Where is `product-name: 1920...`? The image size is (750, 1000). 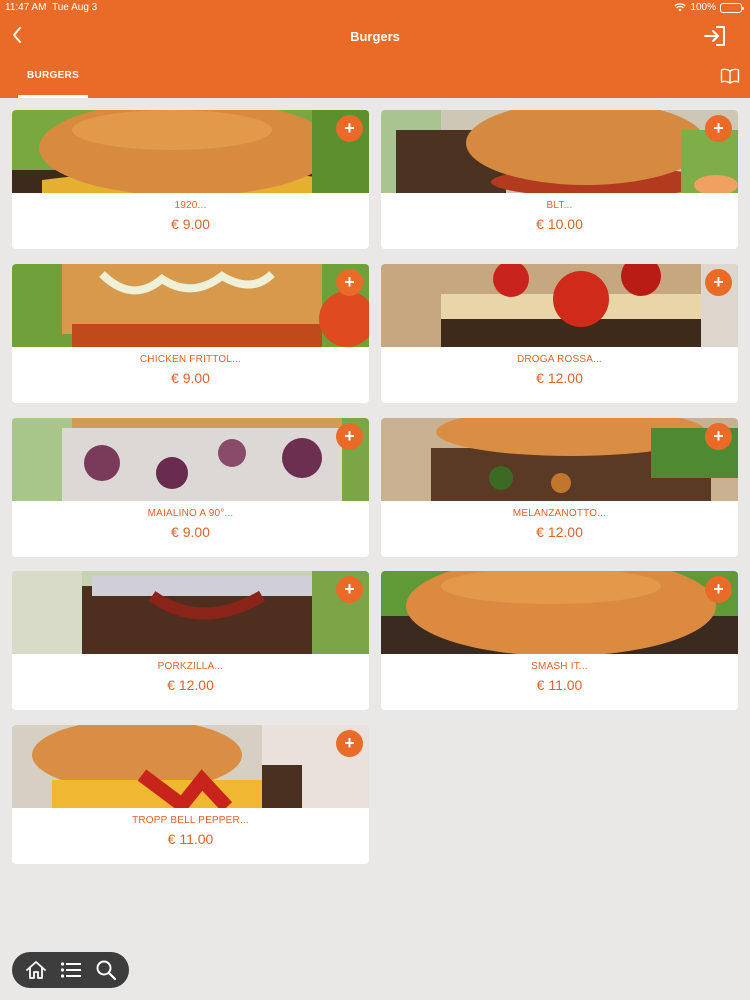
product-name: 1920... is located at coordinates (190, 205).